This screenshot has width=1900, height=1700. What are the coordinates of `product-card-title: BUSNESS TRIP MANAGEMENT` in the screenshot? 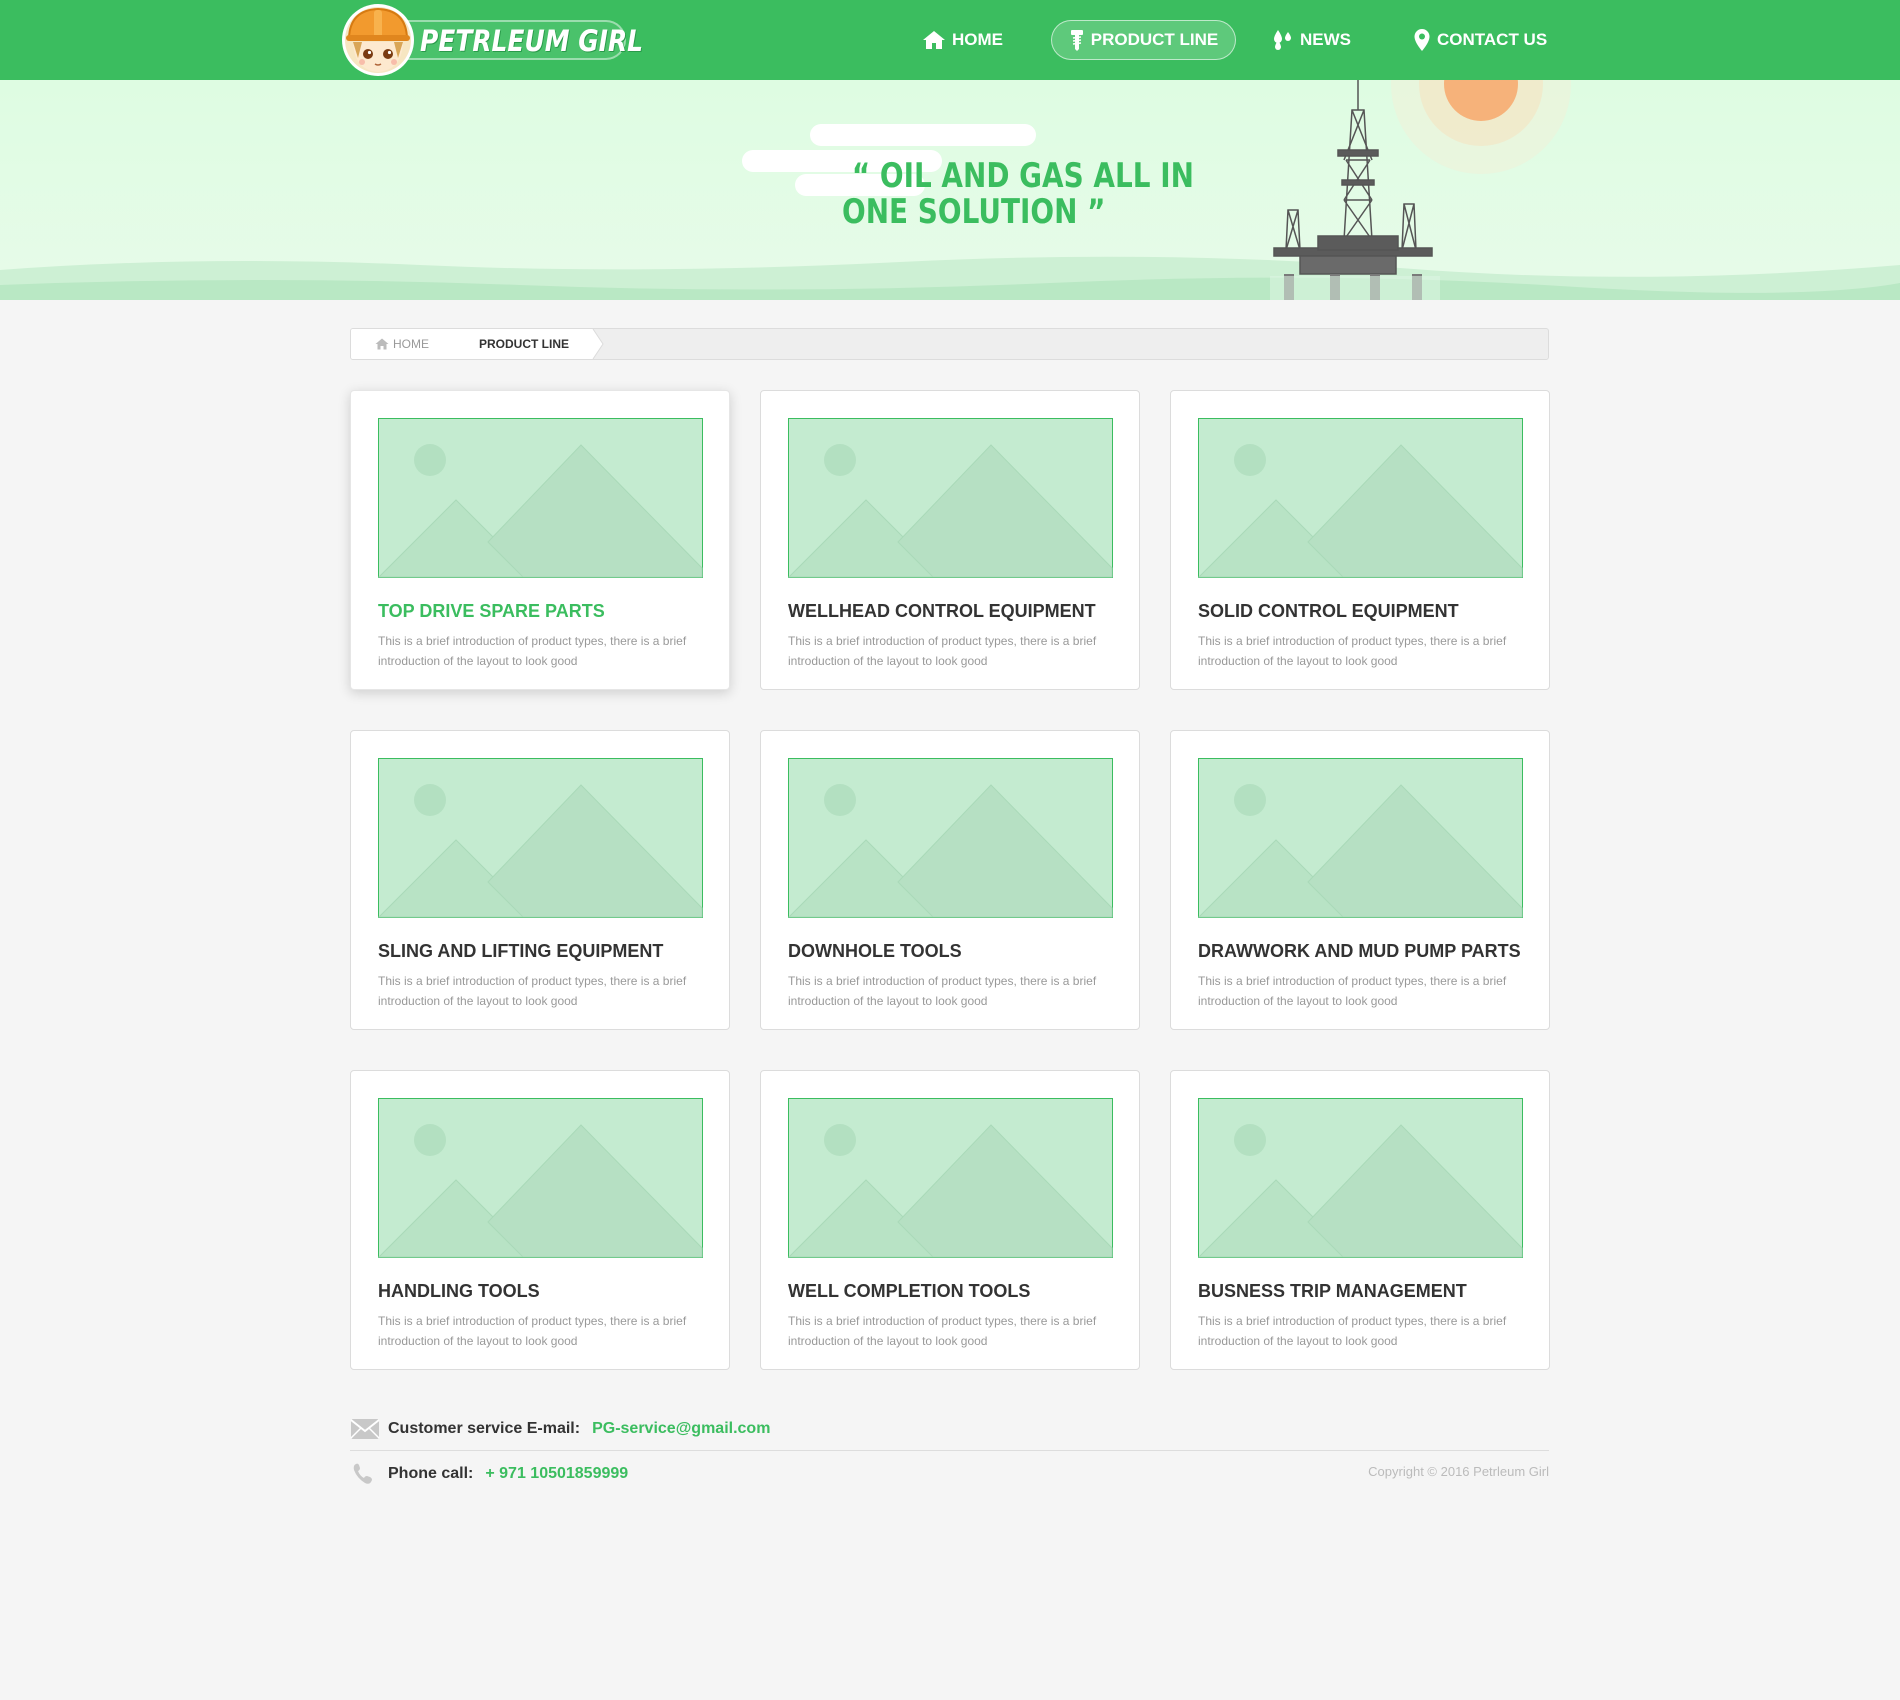 It's located at (1332, 1291).